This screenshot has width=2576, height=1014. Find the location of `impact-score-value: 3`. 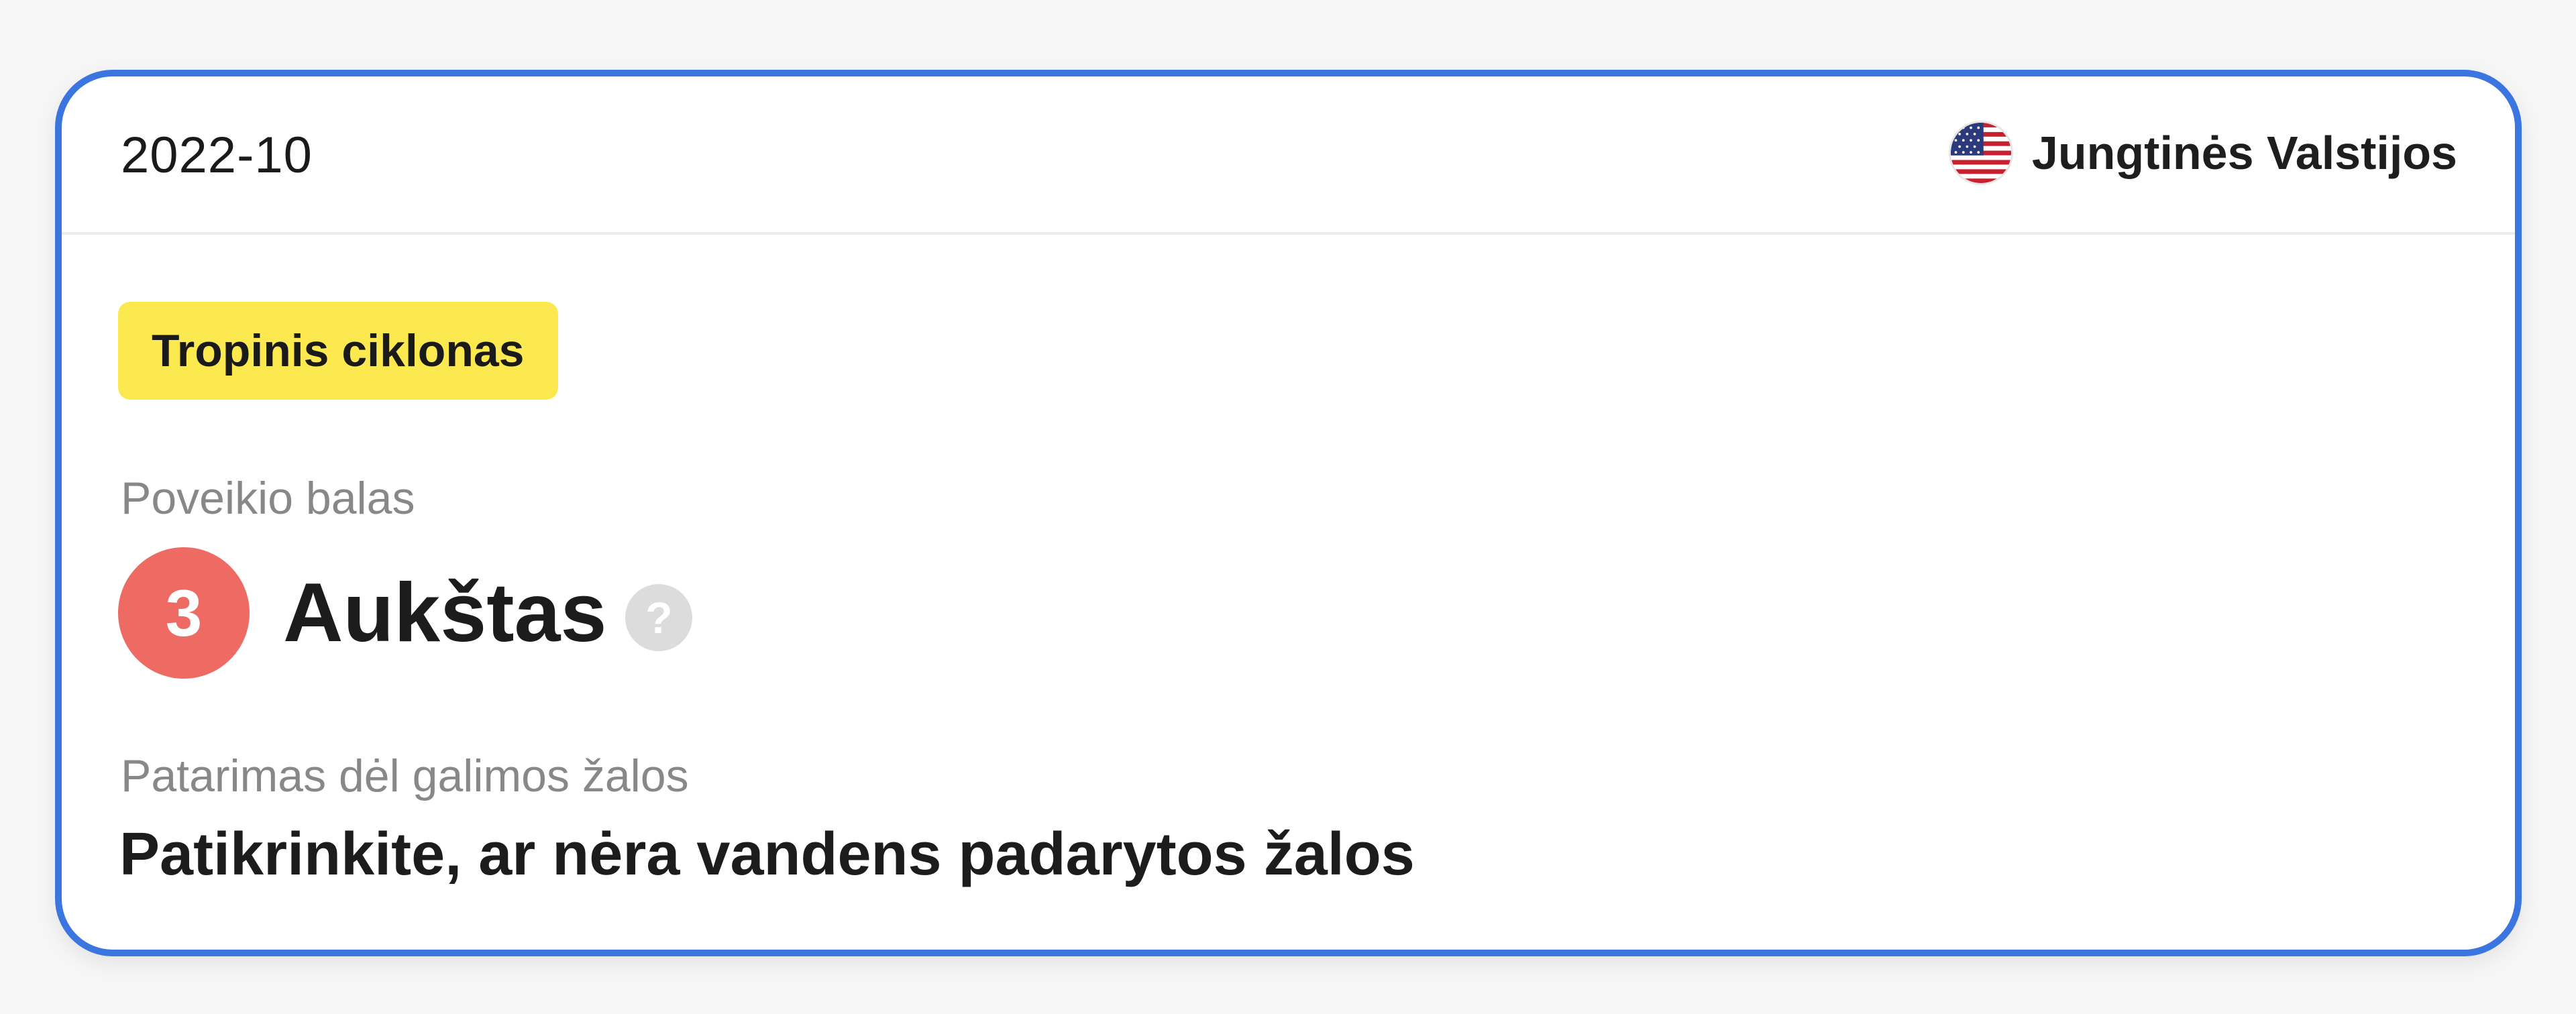

impact-score-value: 3 is located at coordinates (184, 613).